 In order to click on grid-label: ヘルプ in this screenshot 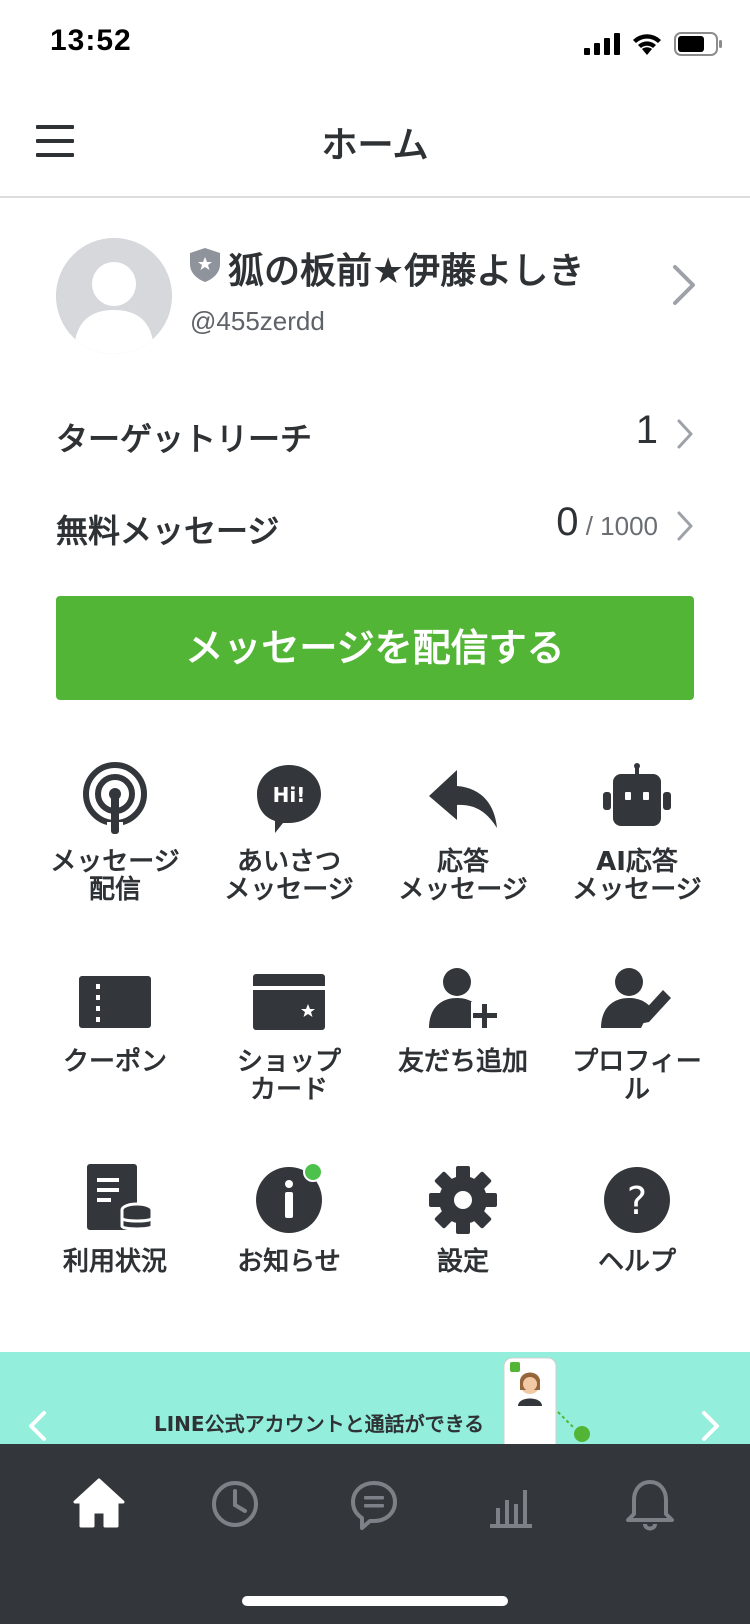, I will do `click(636, 1262)`.